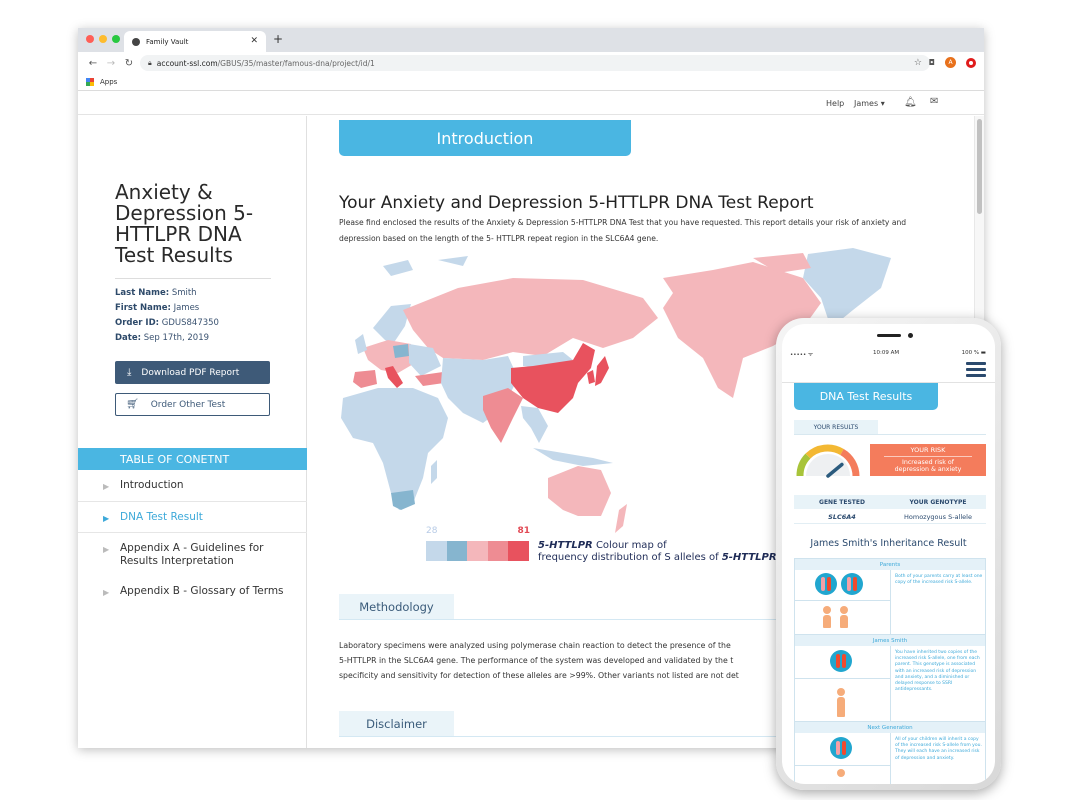 Image resolution: width=1080 pixels, height=800 pixels. I want to click on download-icon: ⤓, so click(129, 372).